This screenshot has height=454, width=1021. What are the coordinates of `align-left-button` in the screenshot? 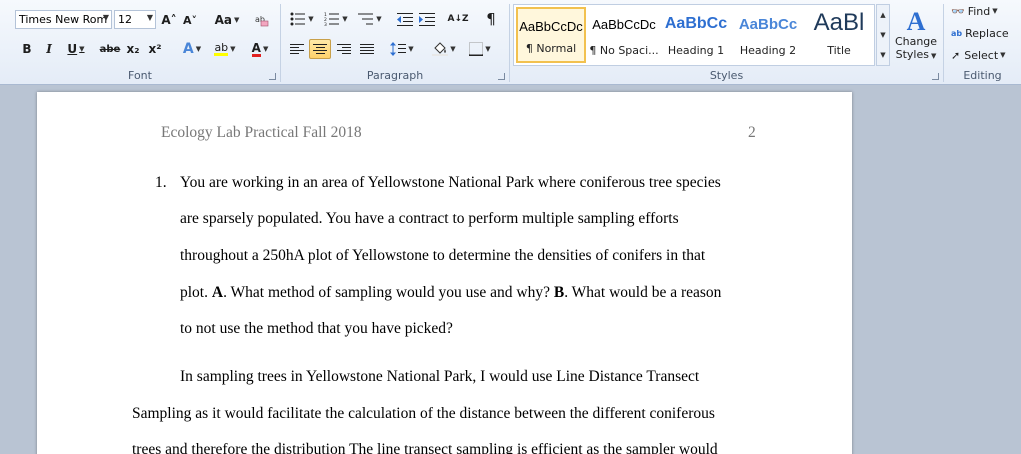 It's located at (297, 49).